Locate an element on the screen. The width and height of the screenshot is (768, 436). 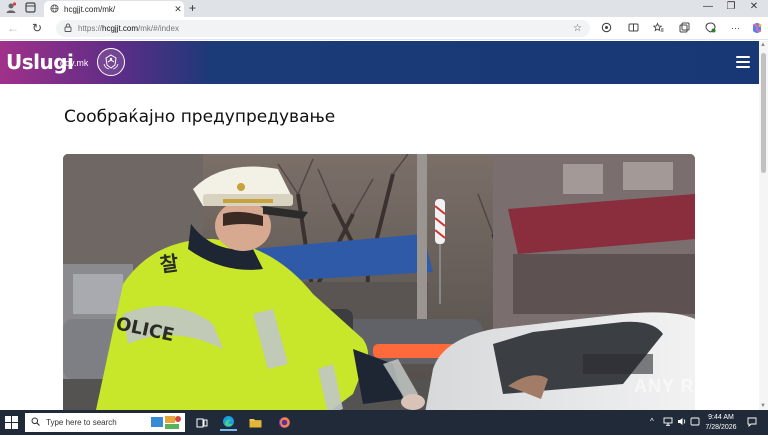
volume-icon is located at coordinates (682, 422).